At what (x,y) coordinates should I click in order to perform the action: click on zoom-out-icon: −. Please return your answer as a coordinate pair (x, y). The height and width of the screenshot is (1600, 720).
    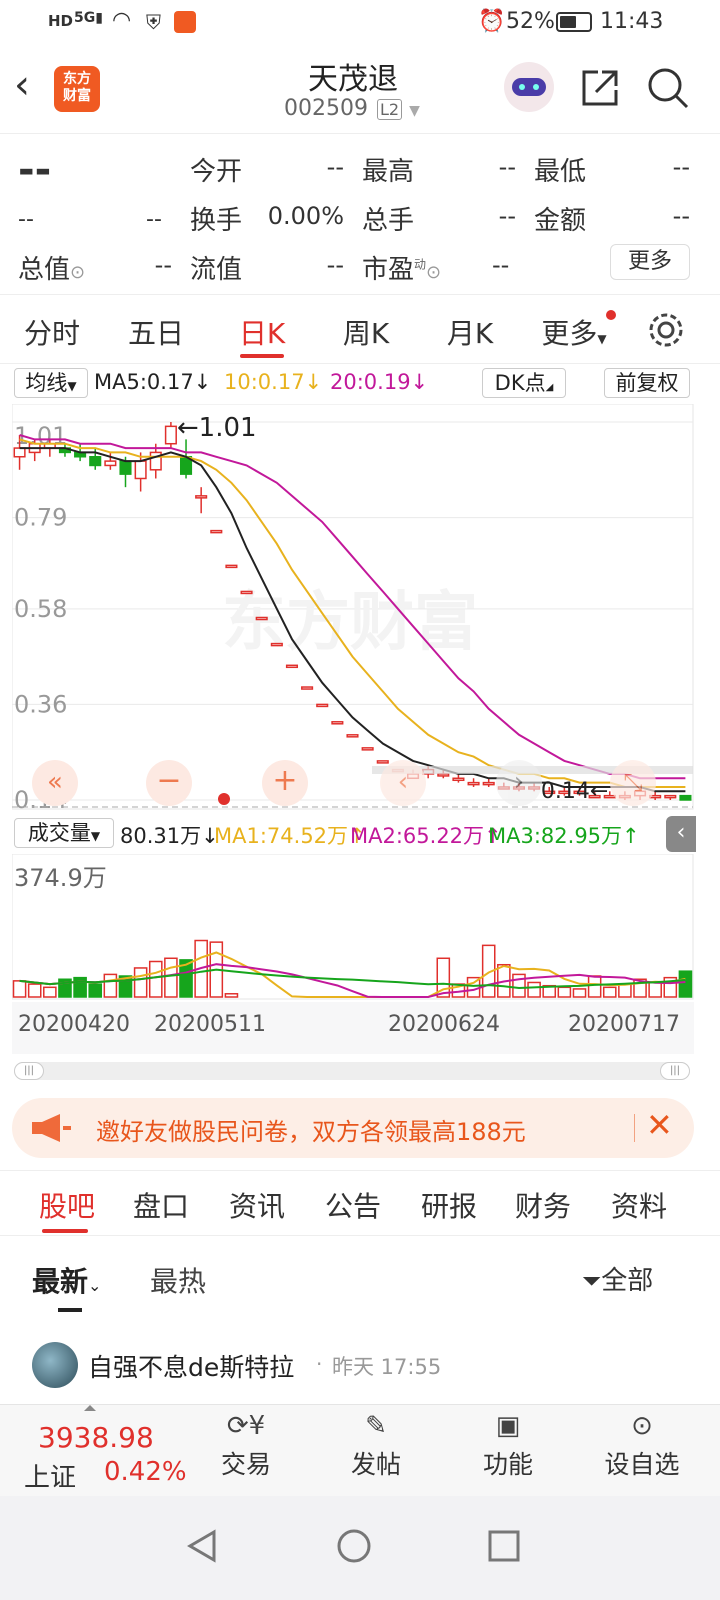
    Looking at the image, I should click on (169, 783).